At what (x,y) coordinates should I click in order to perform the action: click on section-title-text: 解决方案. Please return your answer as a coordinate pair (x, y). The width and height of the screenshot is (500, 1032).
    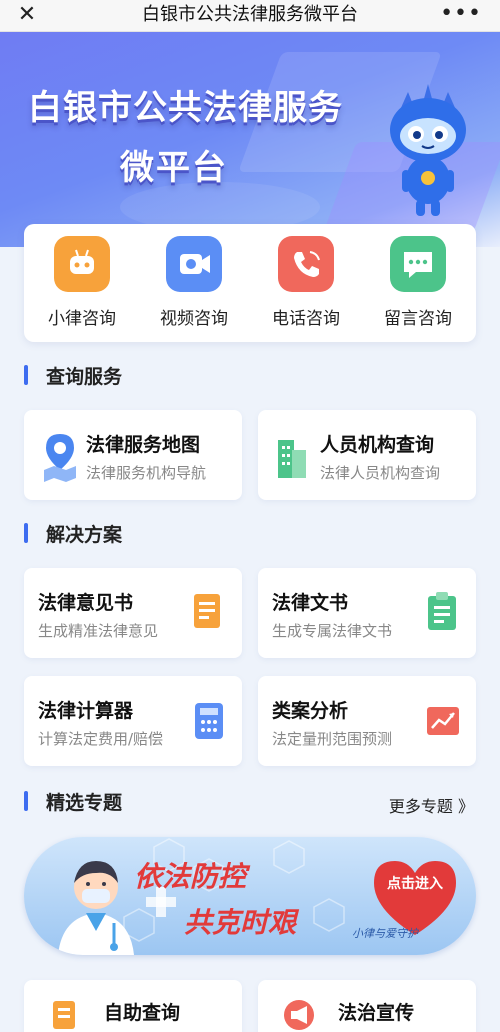
    Looking at the image, I should click on (84, 534).